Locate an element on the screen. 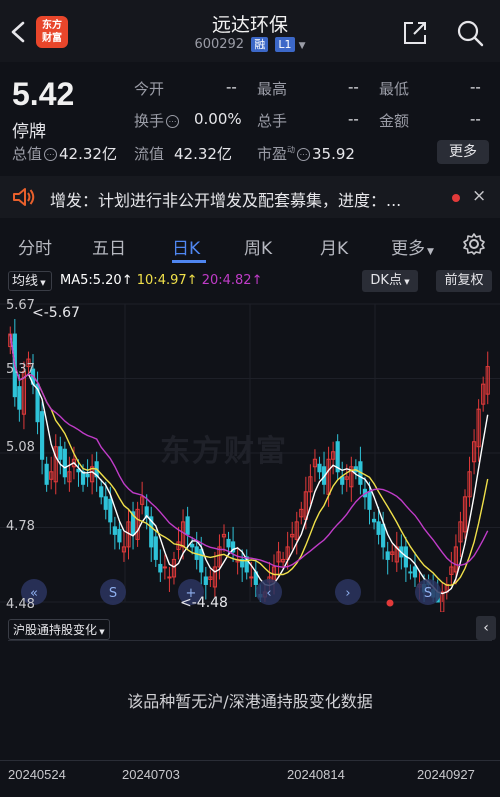 This screenshot has height=797, width=500. dk-point-select: DK点 ▼ is located at coordinates (390, 281).